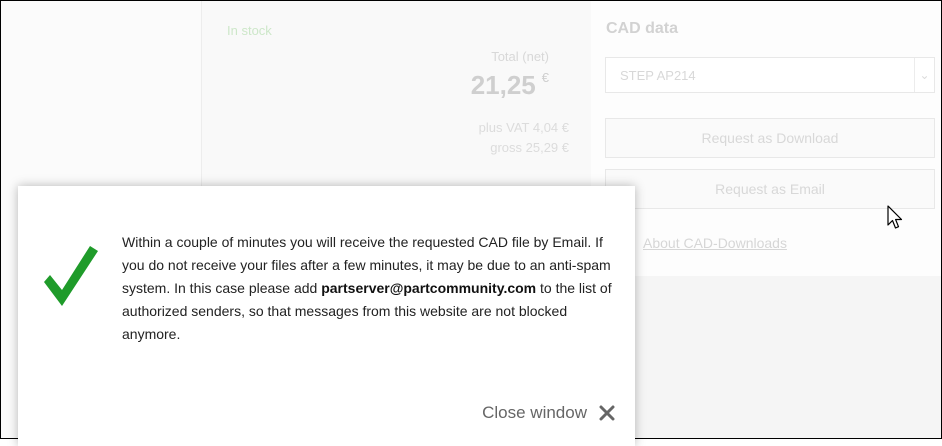 The height and width of the screenshot is (446, 942). I want to click on tax-info: plus VAT 4,04 € gross 25,29 €, so click(524, 138).